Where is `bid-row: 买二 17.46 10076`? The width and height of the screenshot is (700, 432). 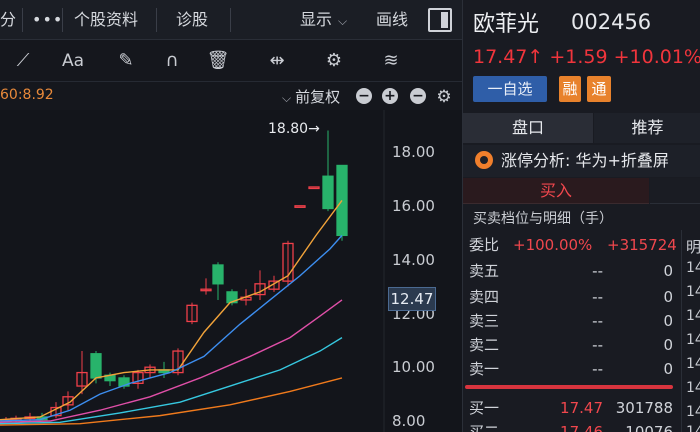
bid-row: 买二 17.46 10076 is located at coordinates (572, 426).